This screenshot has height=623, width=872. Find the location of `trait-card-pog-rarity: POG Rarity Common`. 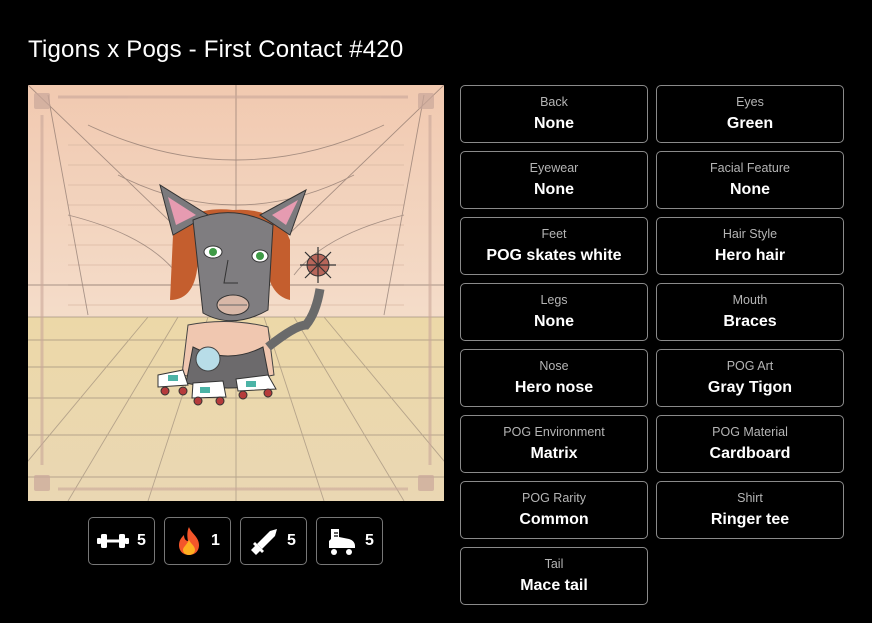

trait-card-pog-rarity: POG Rarity Common is located at coordinates (554, 510).